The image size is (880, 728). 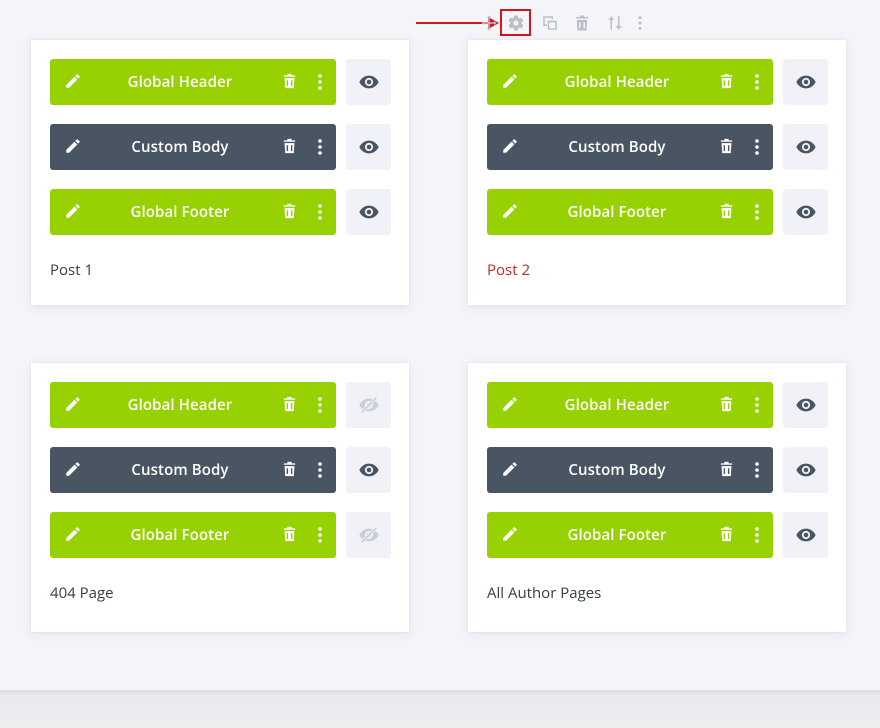 What do you see at coordinates (440, 709) in the screenshot?
I see `page-footer-band` at bounding box center [440, 709].